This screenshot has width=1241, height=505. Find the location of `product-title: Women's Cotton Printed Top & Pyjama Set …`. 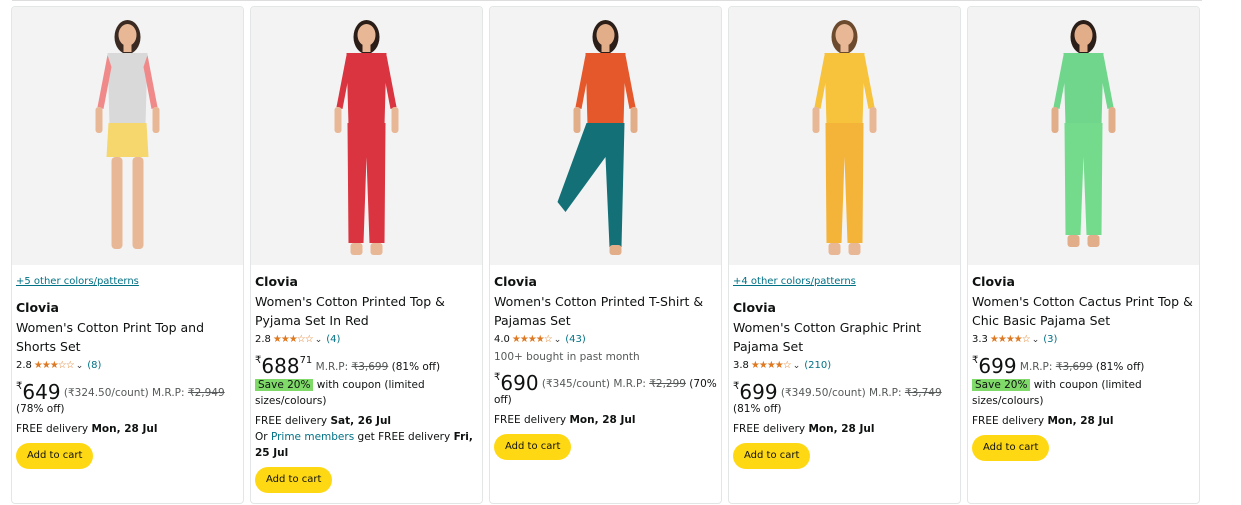

product-title: Women's Cotton Printed Top & Pyjama Set … is located at coordinates (366, 311).